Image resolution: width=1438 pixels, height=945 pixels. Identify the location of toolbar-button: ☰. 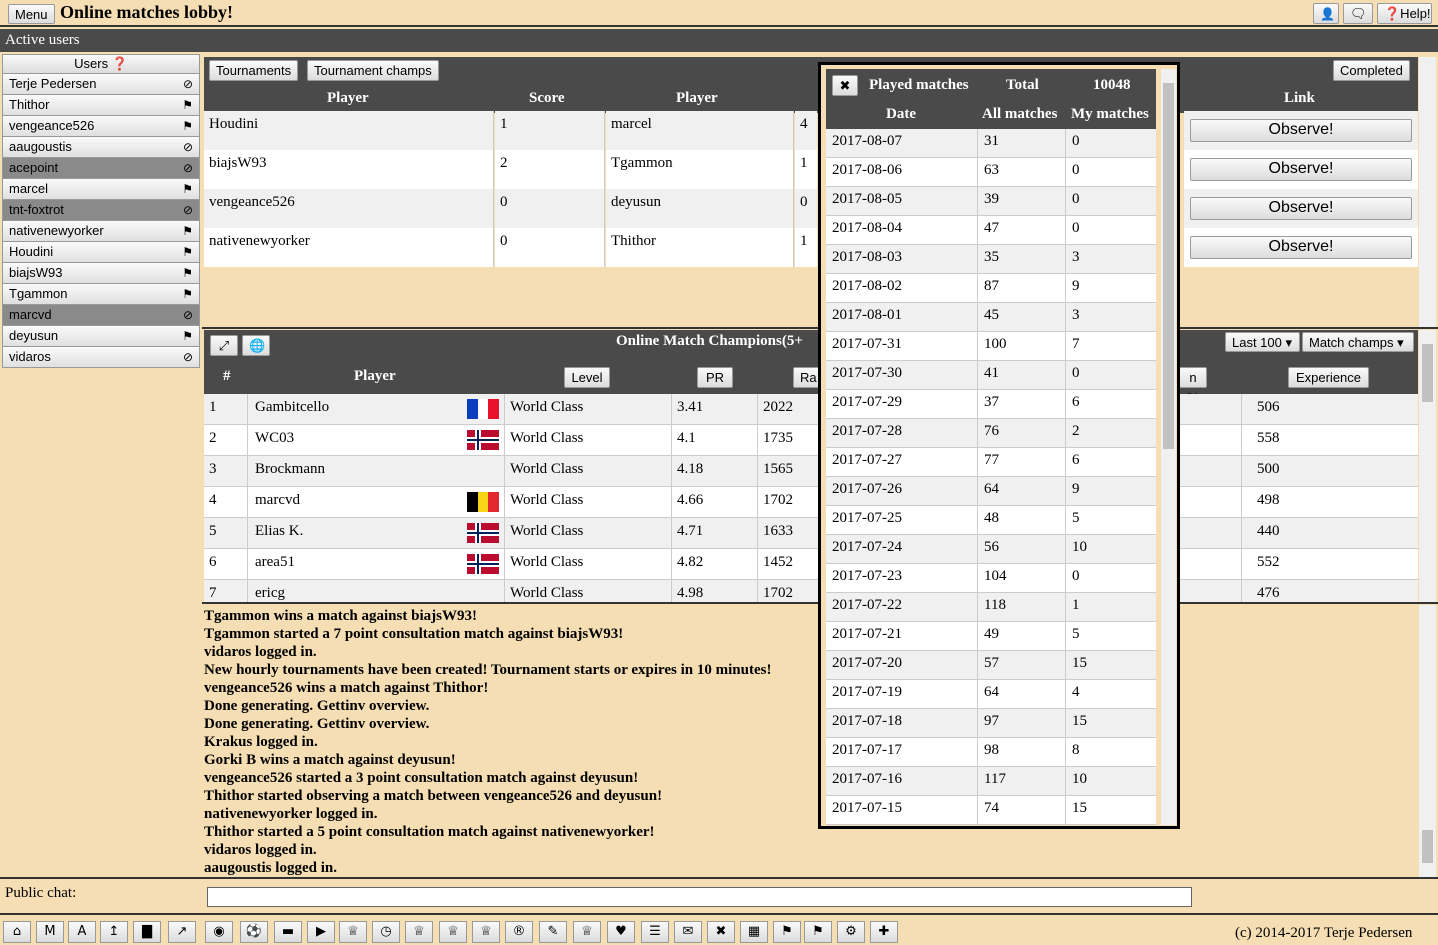
(655, 932).